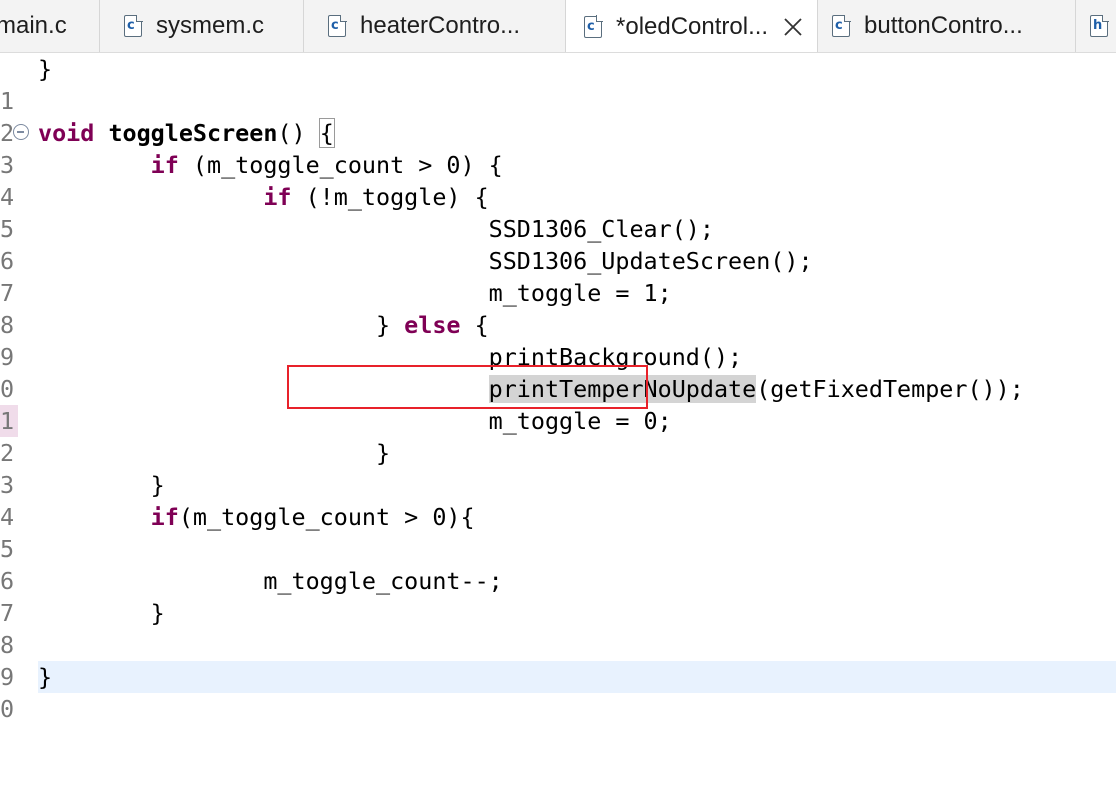 The image size is (1116, 789). What do you see at coordinates (167, 148) in the screenshot?
I see `code-line: 3 void toggleScreen() {` at bounding box center [167, 148].